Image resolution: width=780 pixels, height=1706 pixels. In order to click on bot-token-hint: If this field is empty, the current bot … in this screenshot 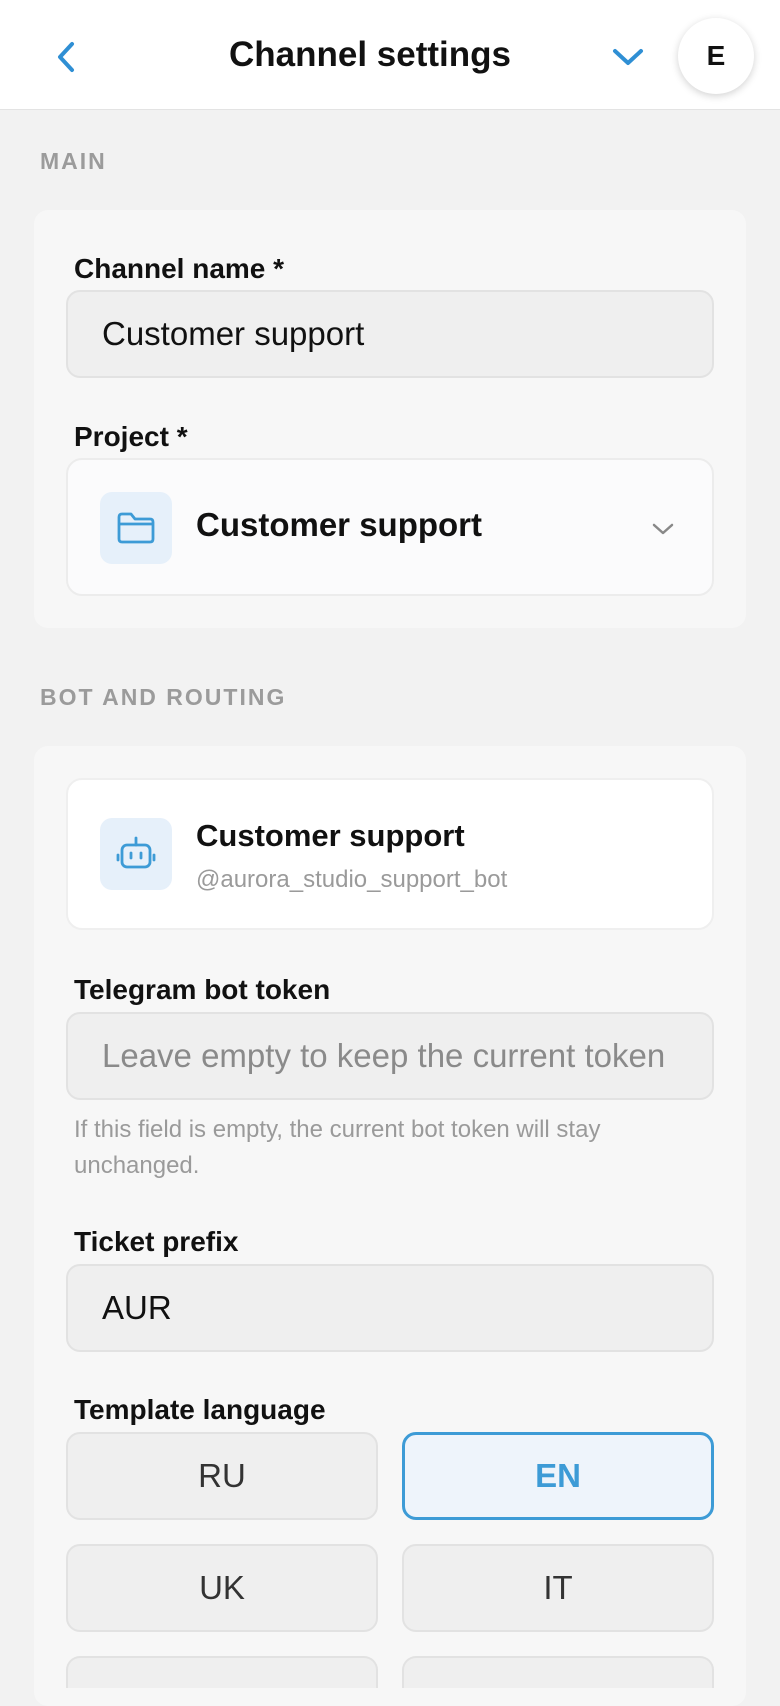, I will do `click(337, 1147)`.